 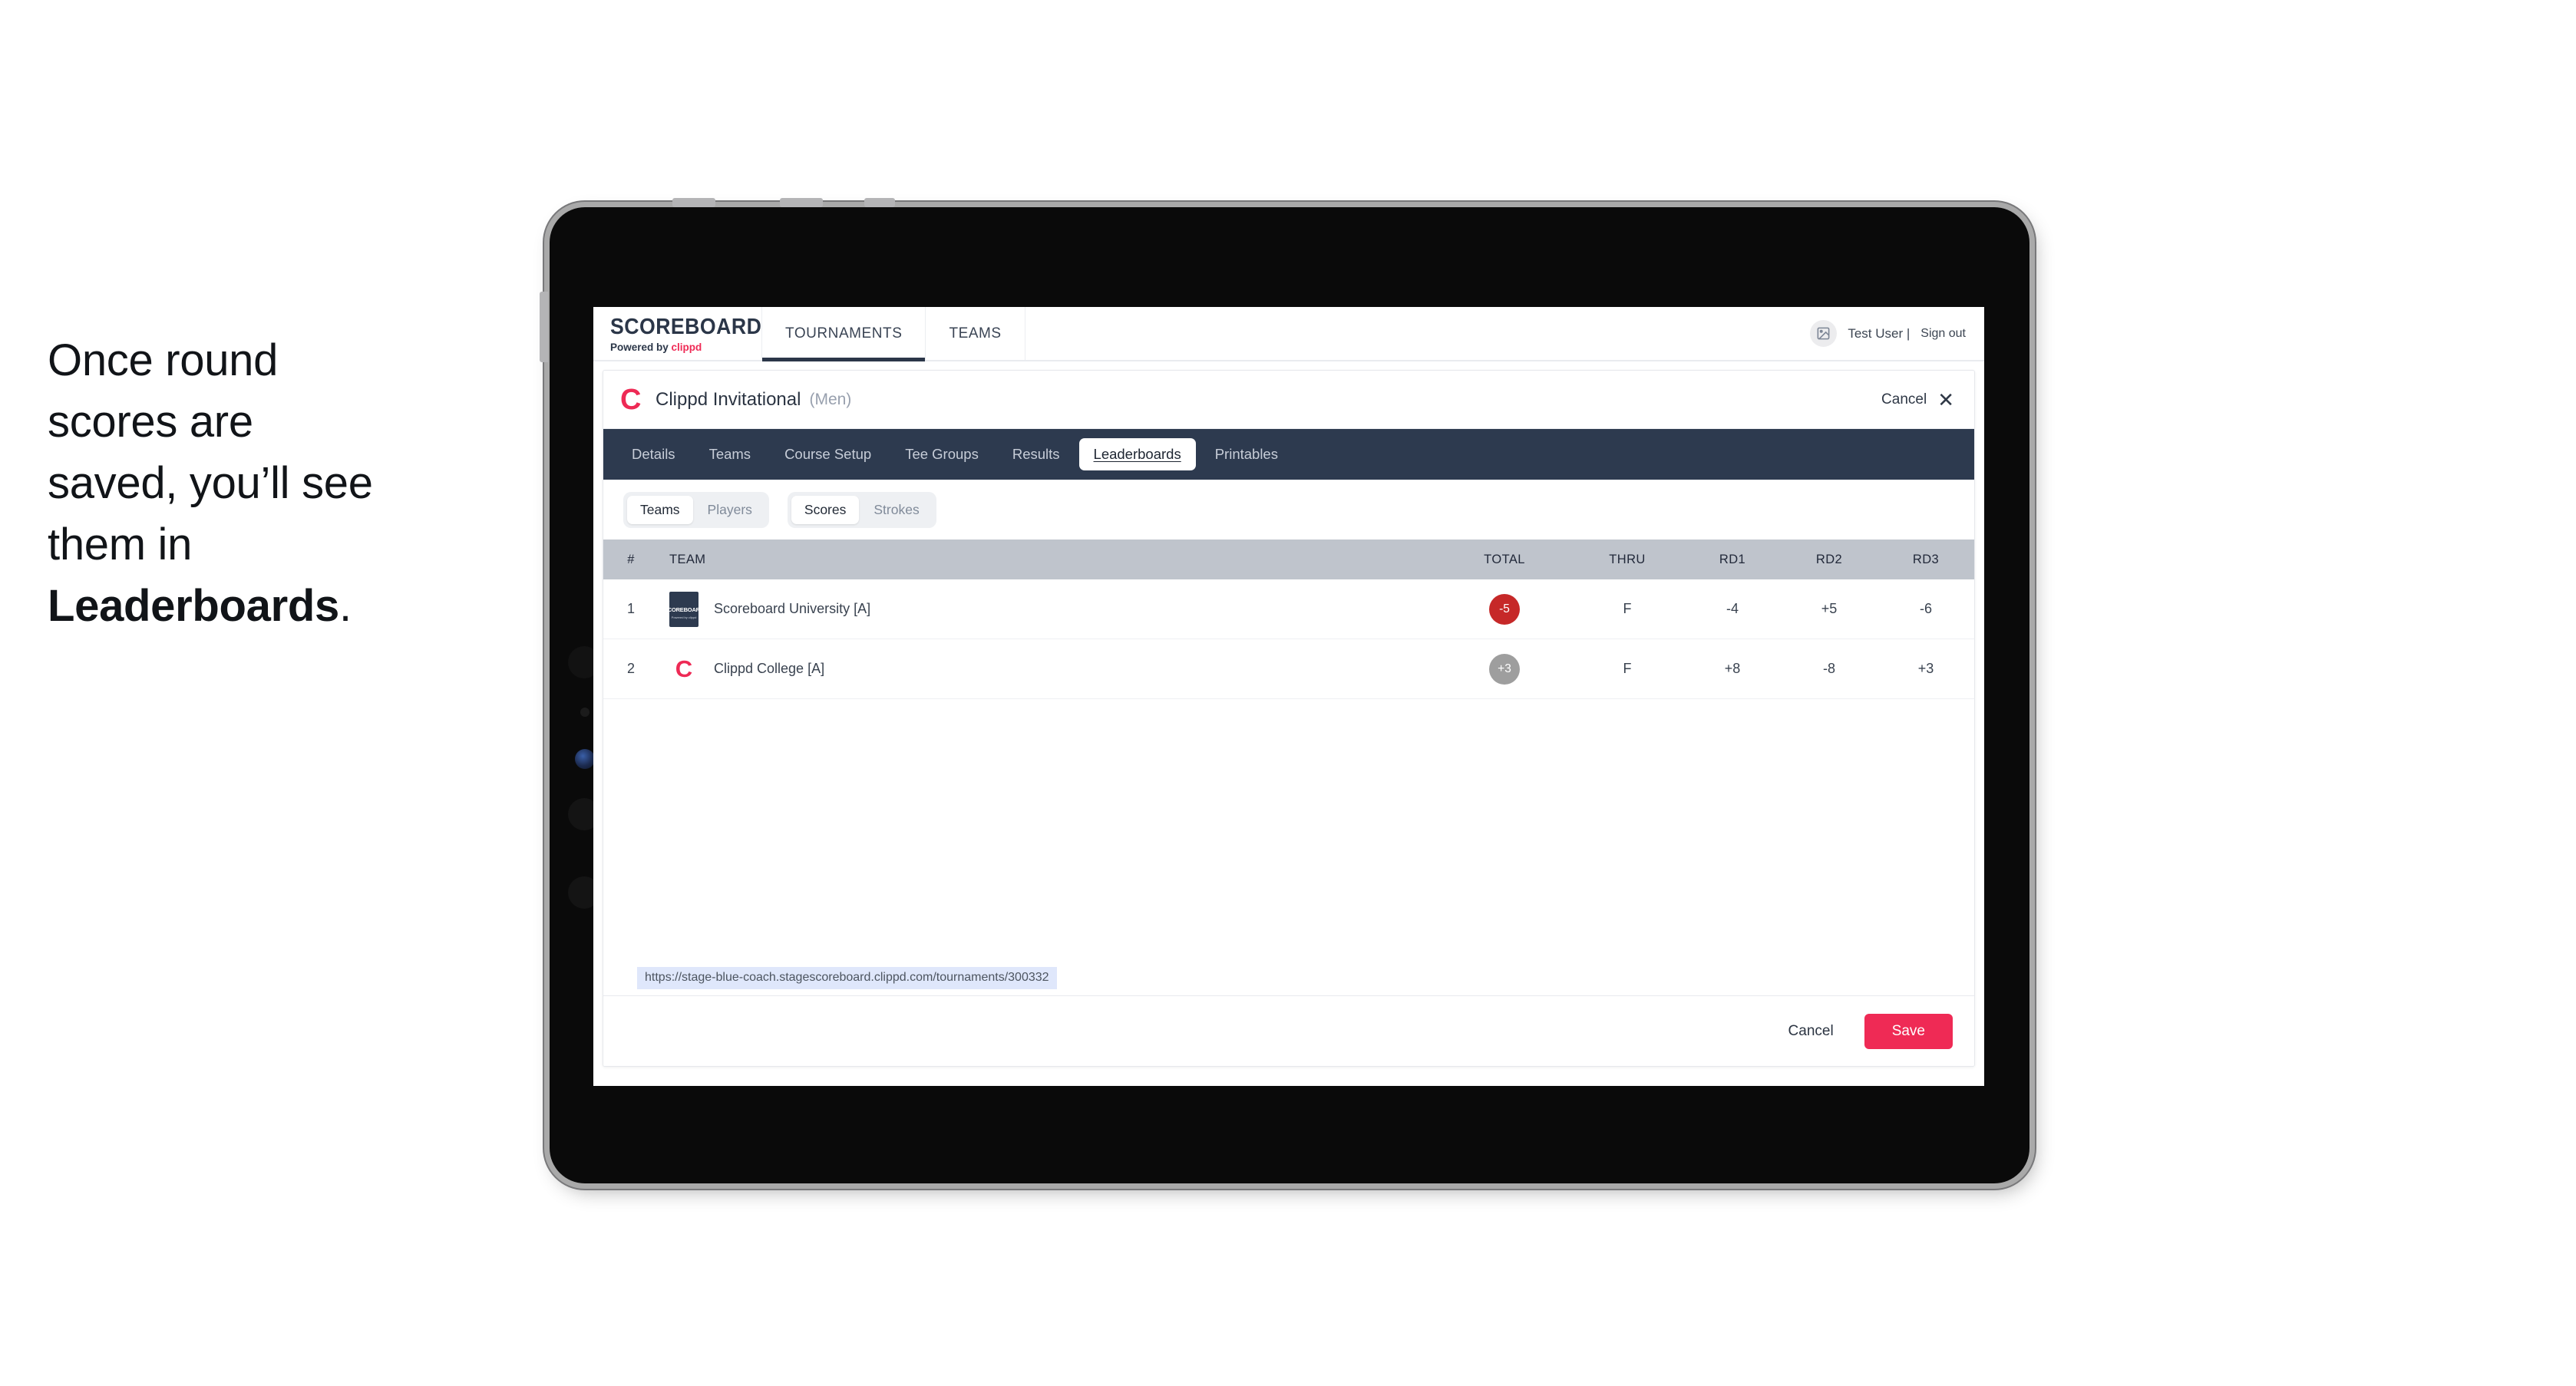 I want to click on segment-scores: Scores, so click(x=825, y=509).